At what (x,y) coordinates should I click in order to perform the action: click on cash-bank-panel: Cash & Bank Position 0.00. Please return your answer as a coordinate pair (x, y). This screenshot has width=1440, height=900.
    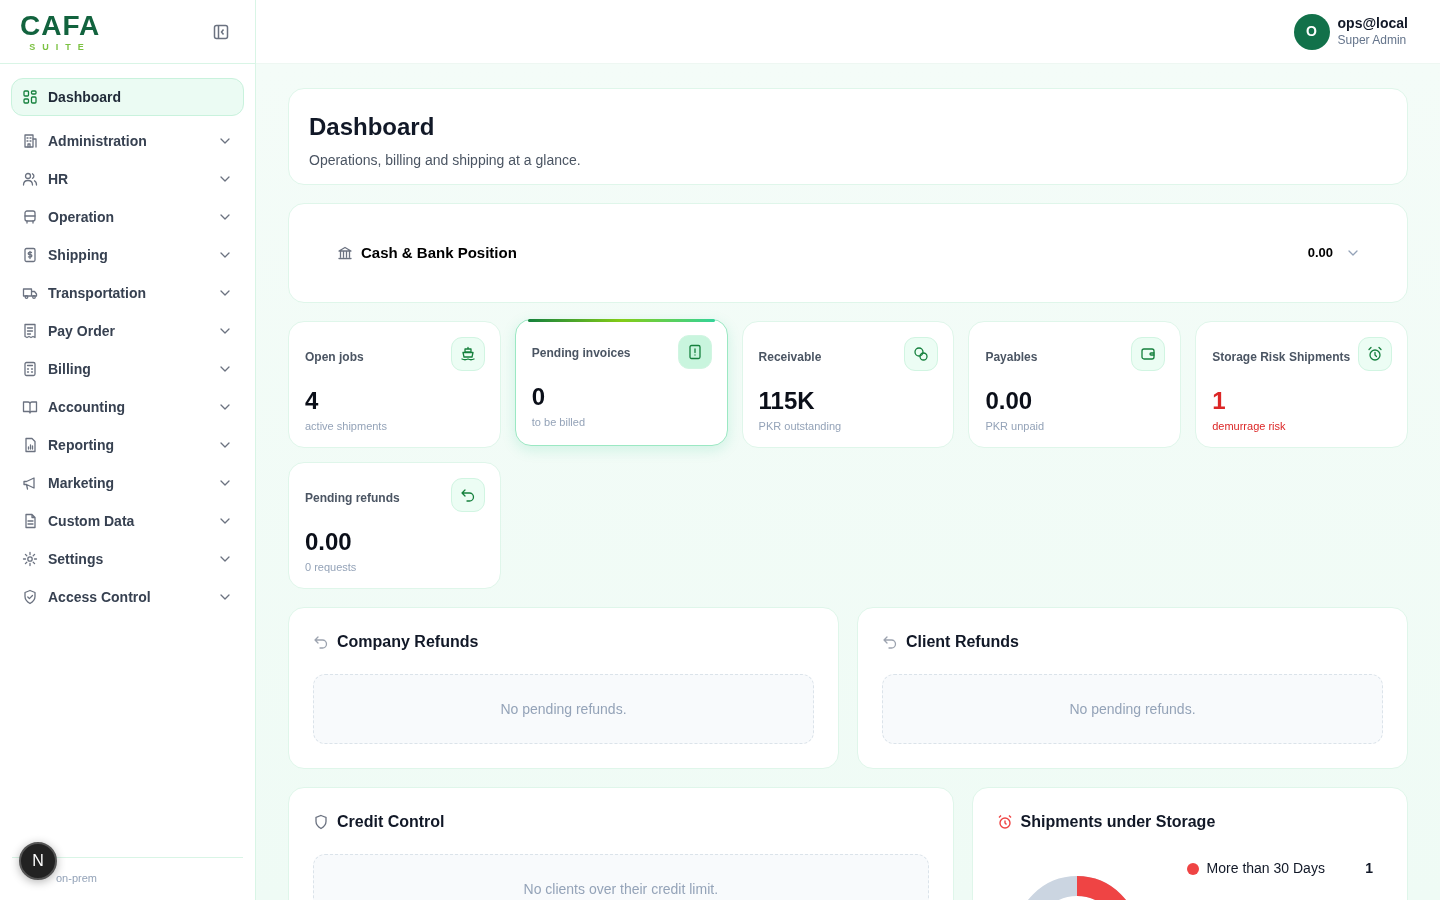
    Looking at the image, I should click on (848, 253).